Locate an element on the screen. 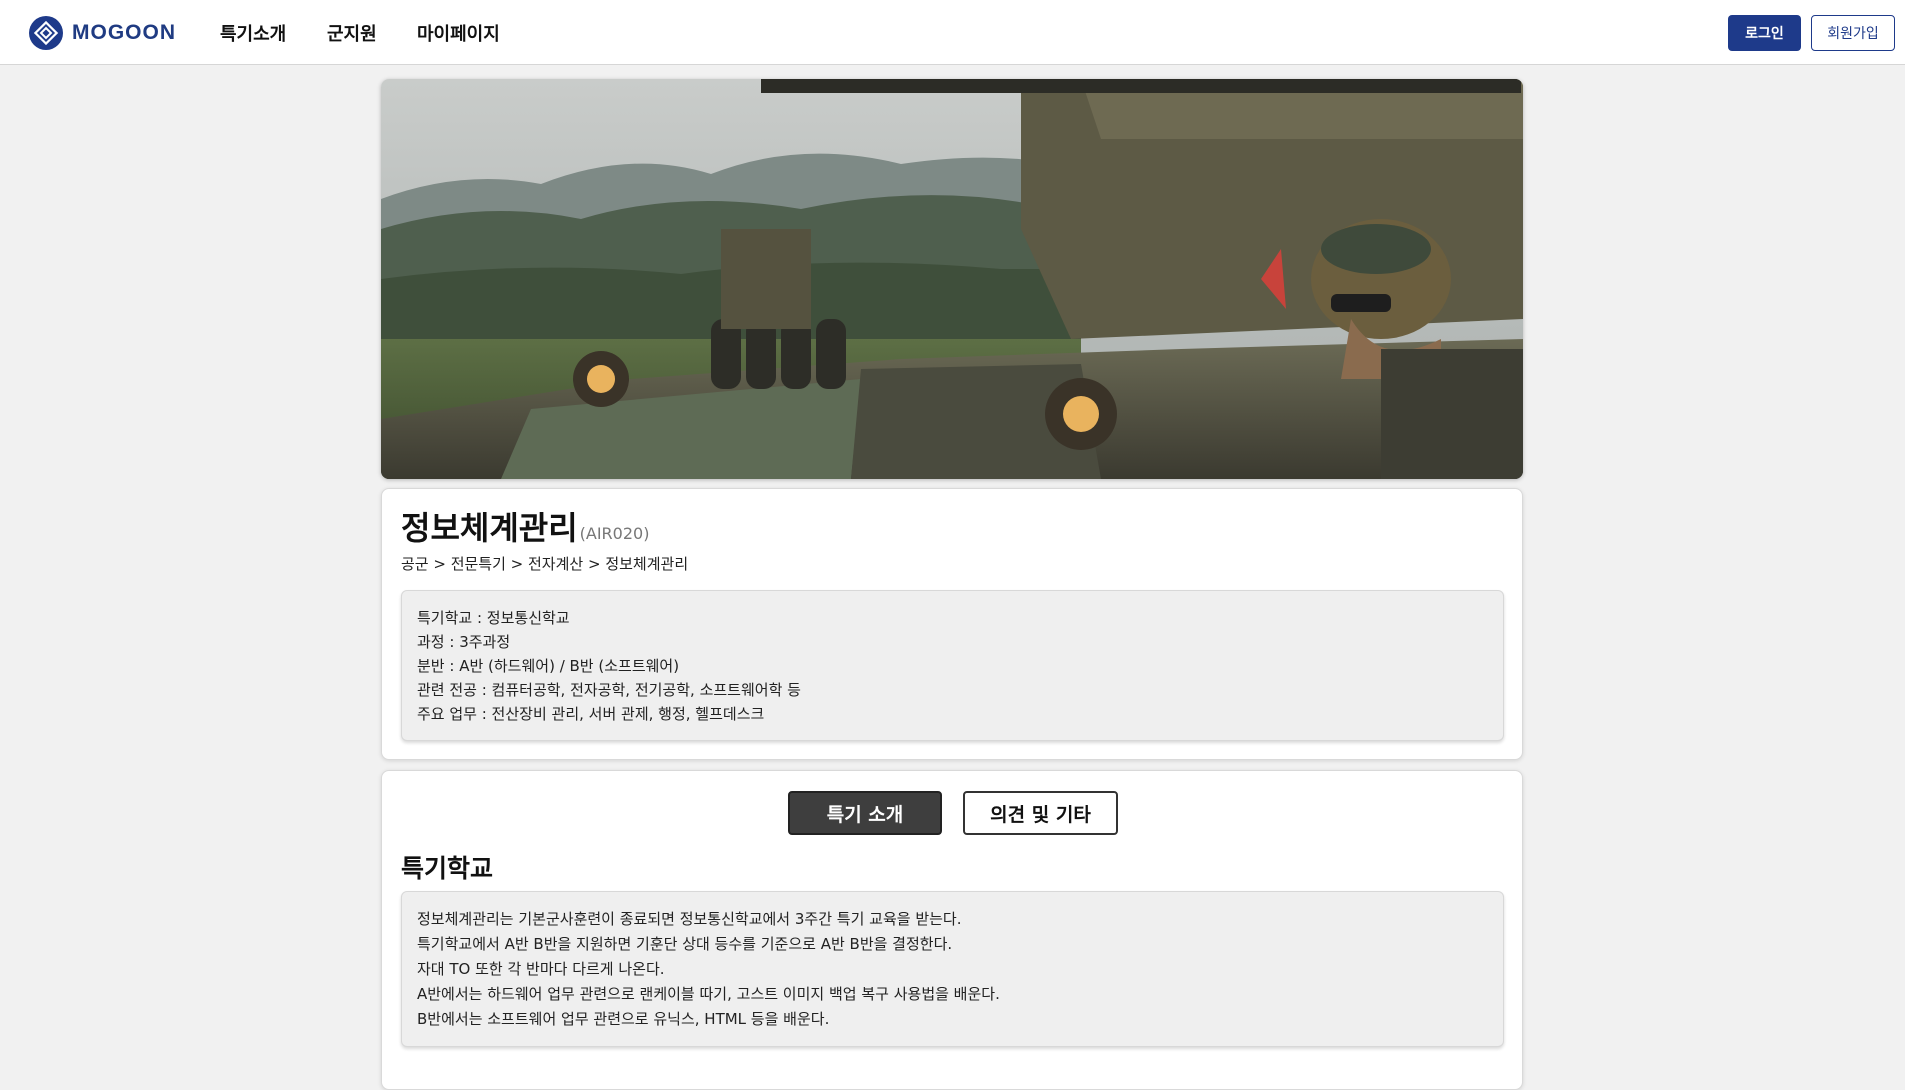  logo-icon is located at coordinates (46, 33).